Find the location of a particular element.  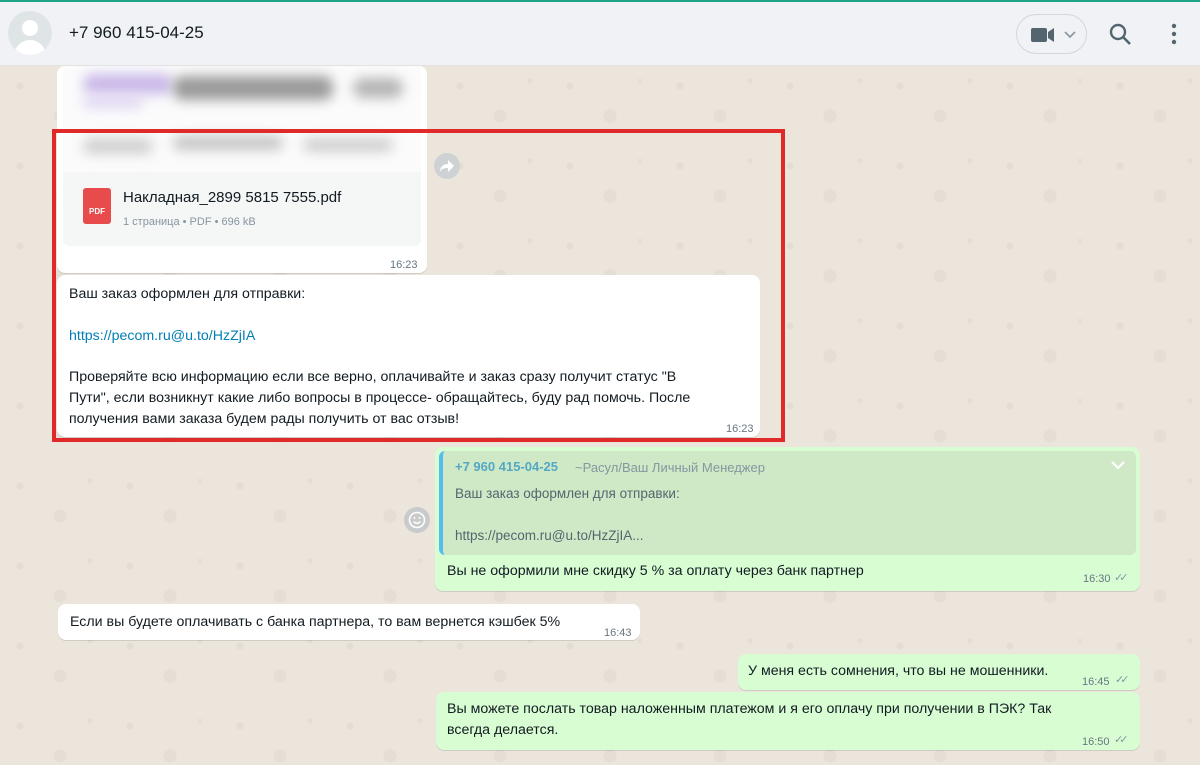

quote-text-line: Ваш заказ оформлен для отправки: is located at coordinates (567, 493).